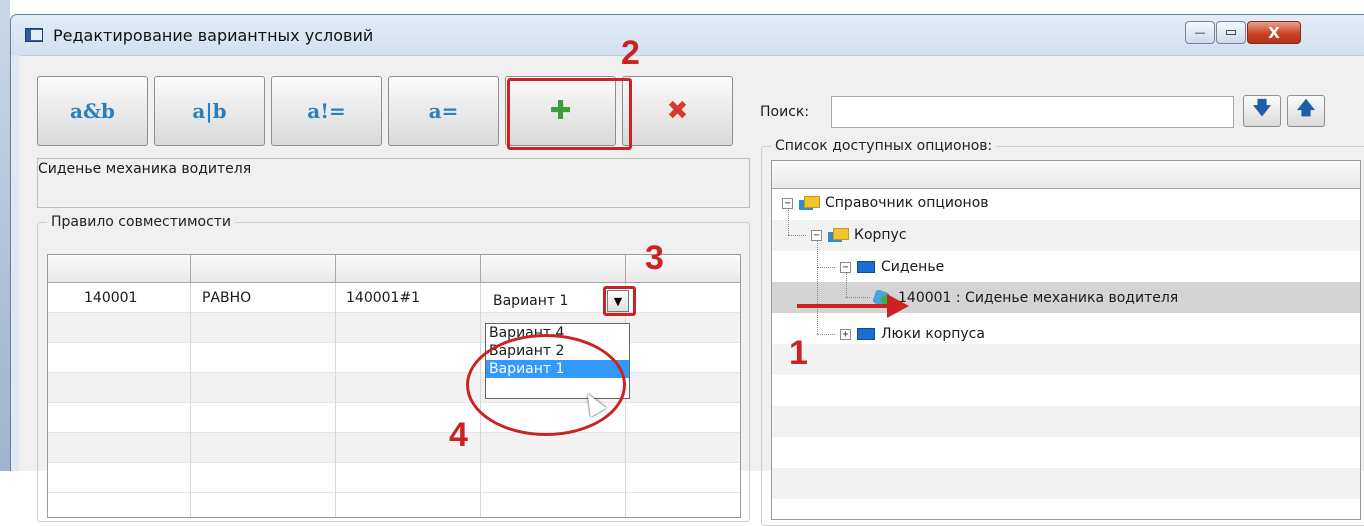  Describe the element at coordinates (785, 112) in the screenshot. I see `search-label: Поиск:` at that location.